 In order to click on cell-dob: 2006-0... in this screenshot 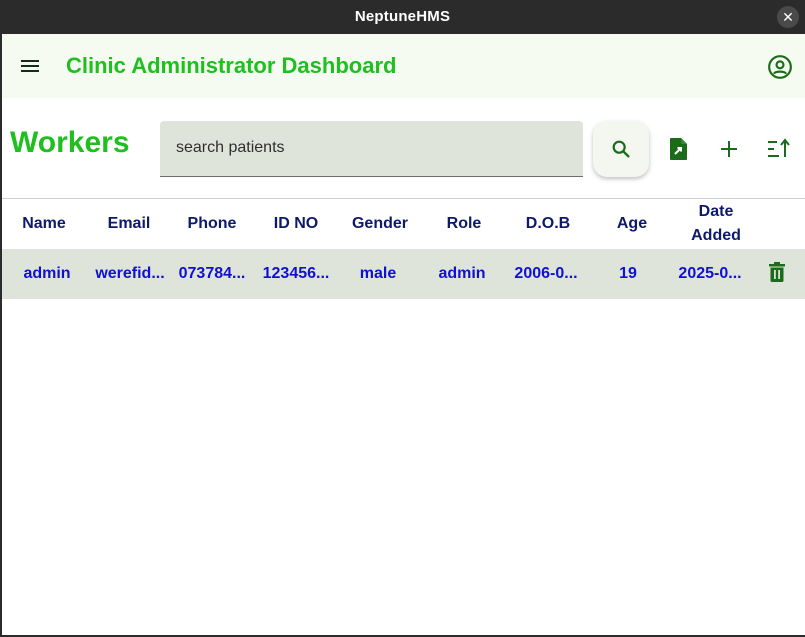, I will do `click(546, 273)`.